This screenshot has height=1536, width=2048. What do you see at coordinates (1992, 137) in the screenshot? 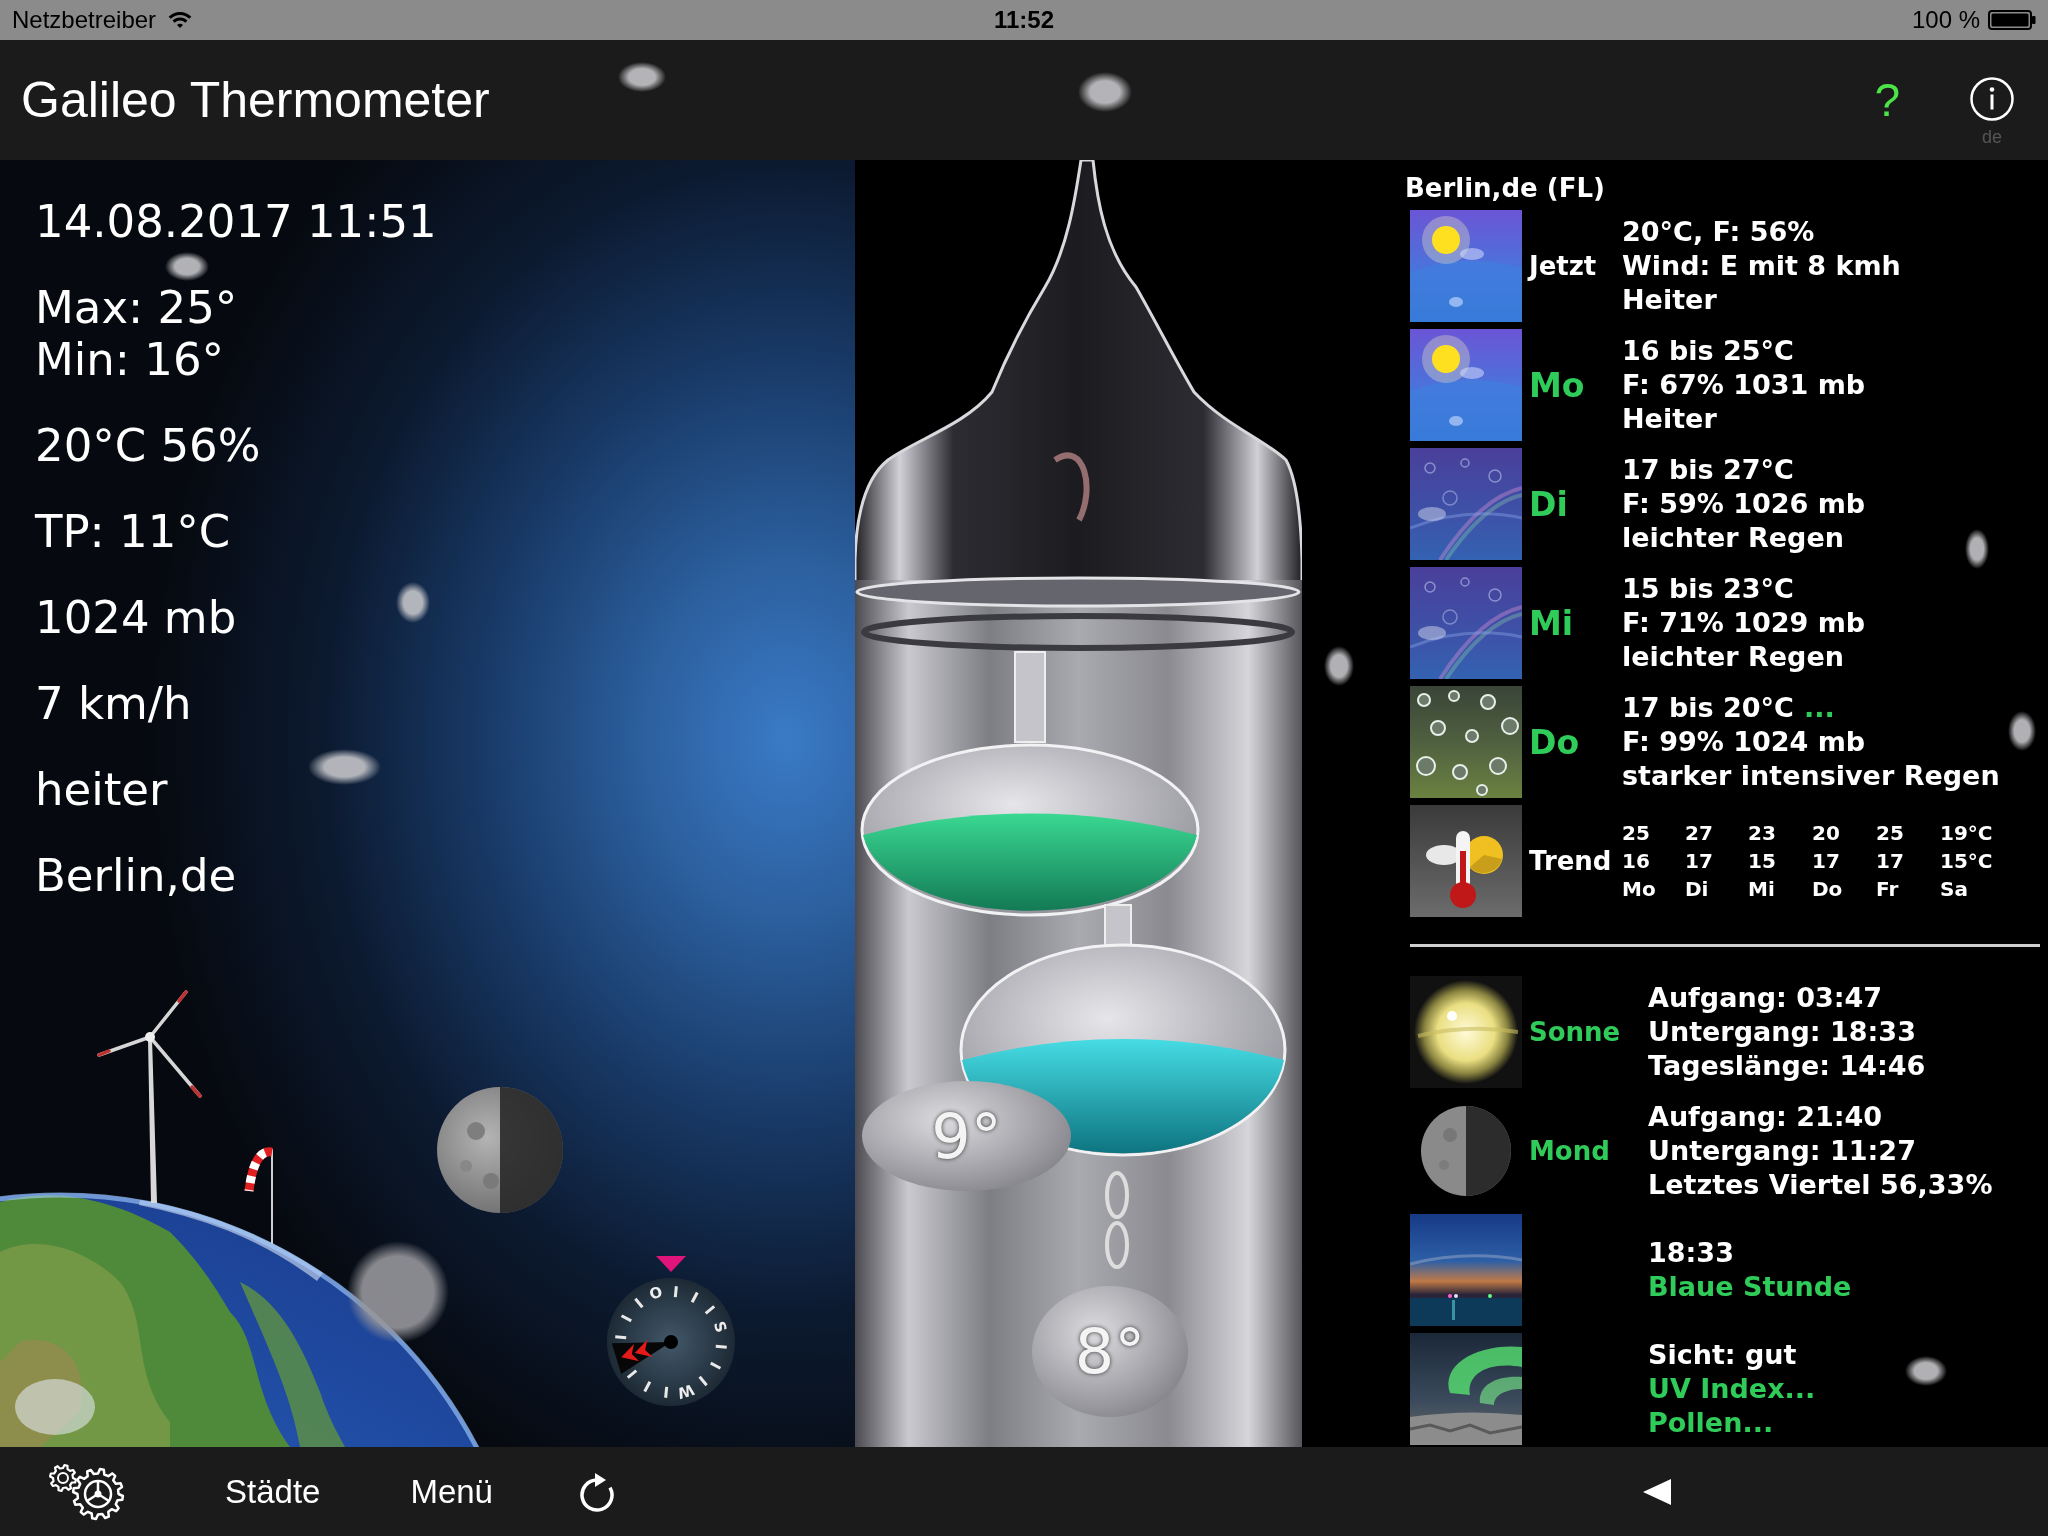
I see `language-label: de` at bounding box center [1992, 137].